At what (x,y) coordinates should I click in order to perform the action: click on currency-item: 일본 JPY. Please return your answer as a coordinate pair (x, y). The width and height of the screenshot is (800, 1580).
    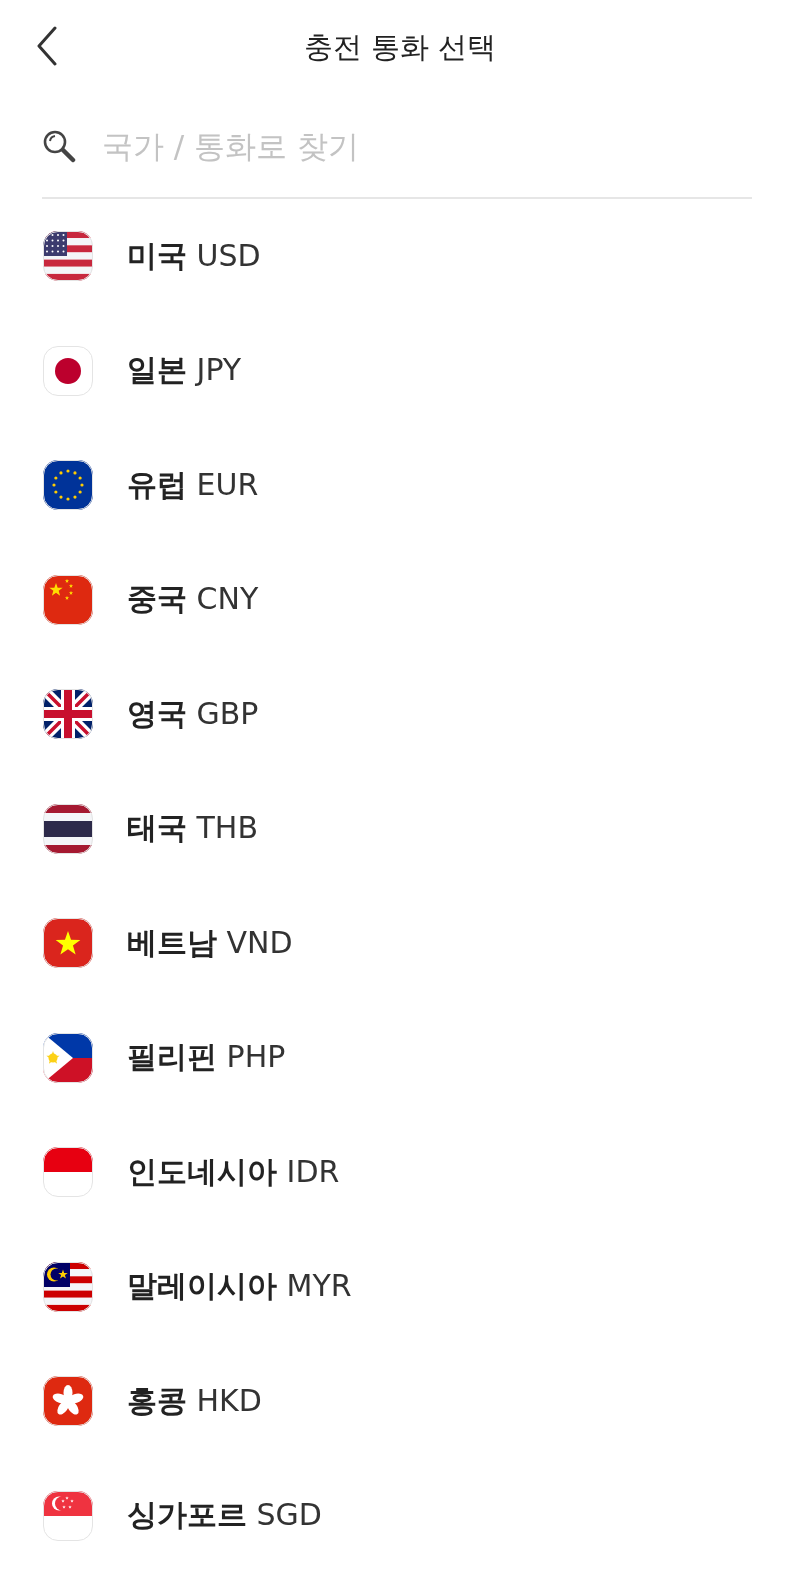
    Looking at the image, I should click on (400, 370).